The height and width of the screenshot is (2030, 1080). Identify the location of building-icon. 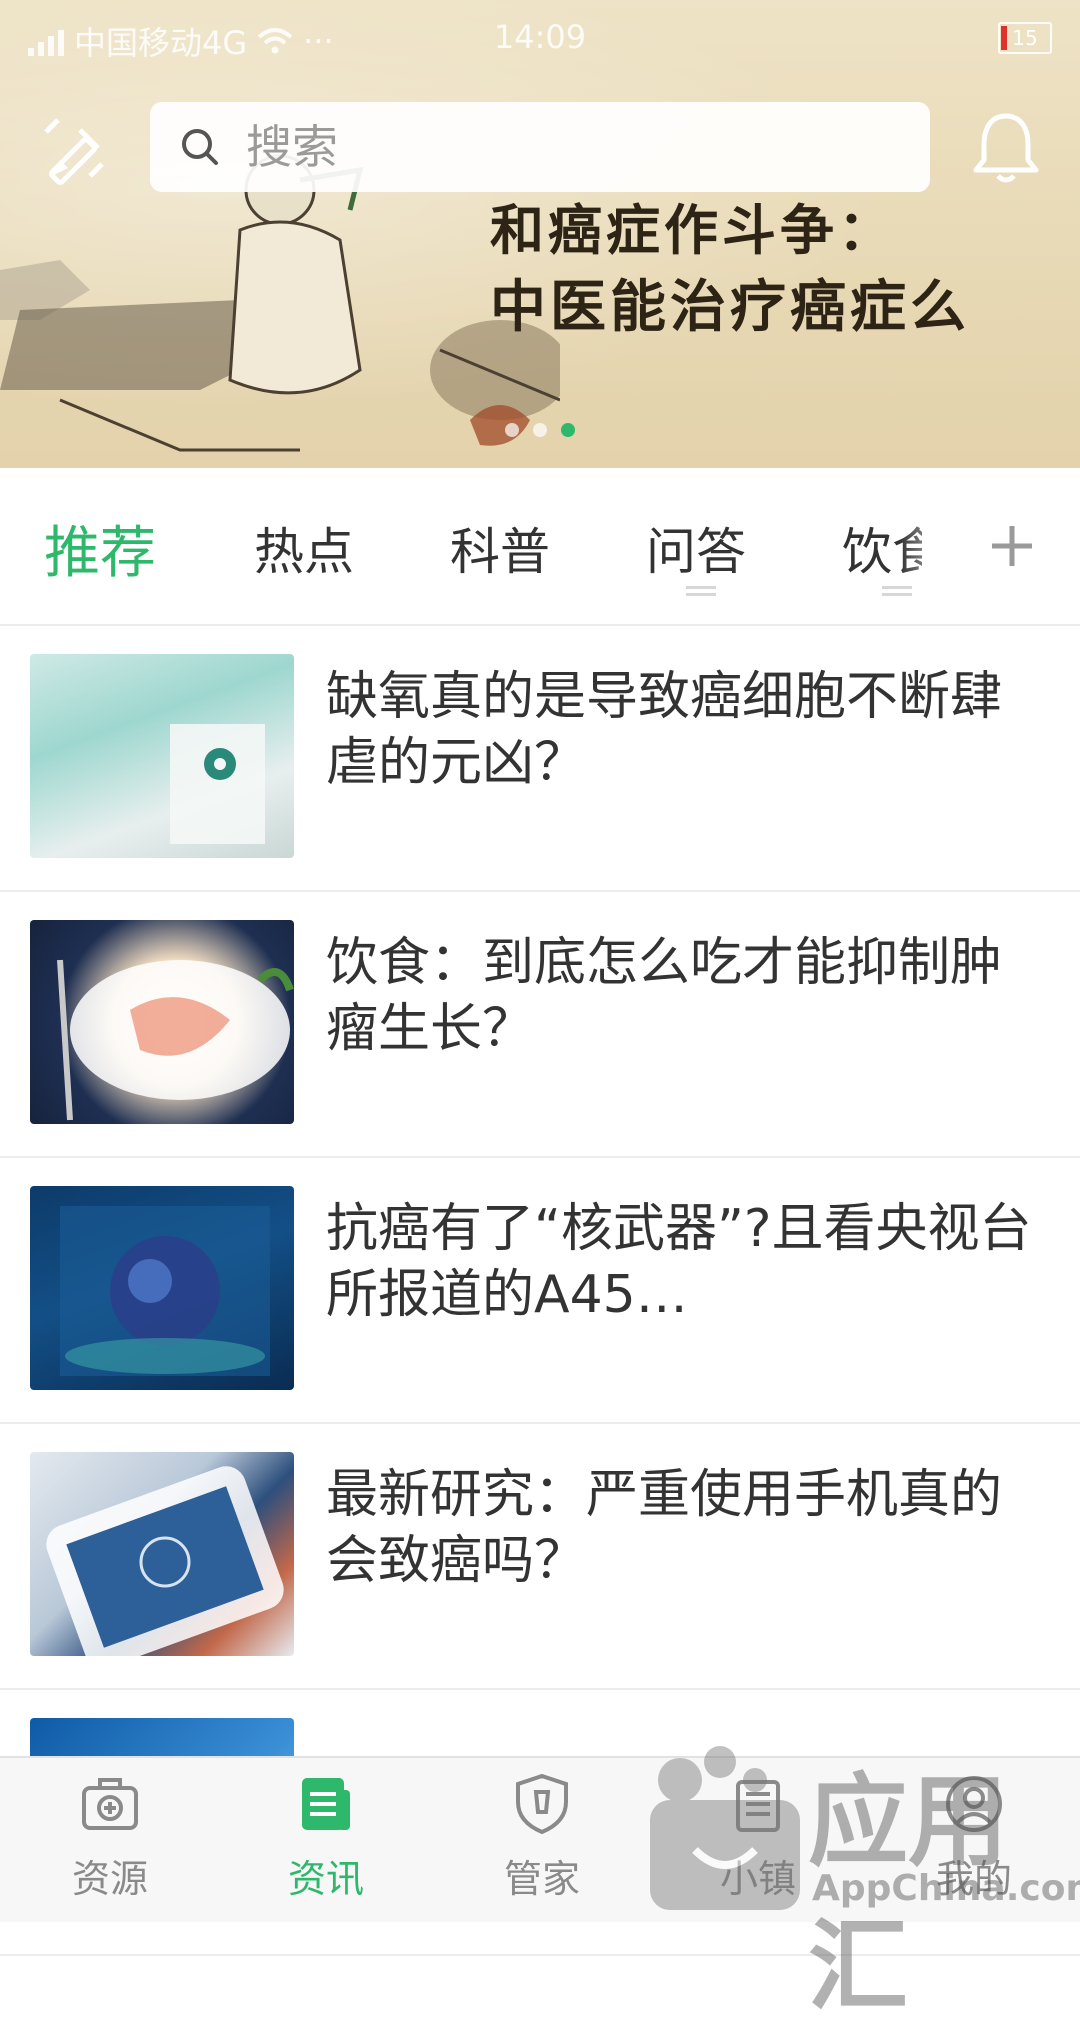
(758, 1806).